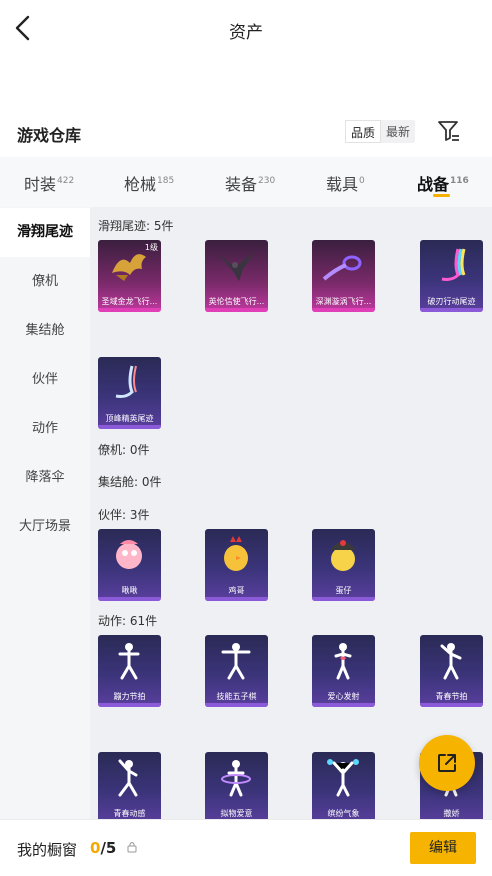 This screenshot has width=492, height=876. Describe the element at coordinates (126, 381) in the screenshot. I see `trail-icon` at that location.